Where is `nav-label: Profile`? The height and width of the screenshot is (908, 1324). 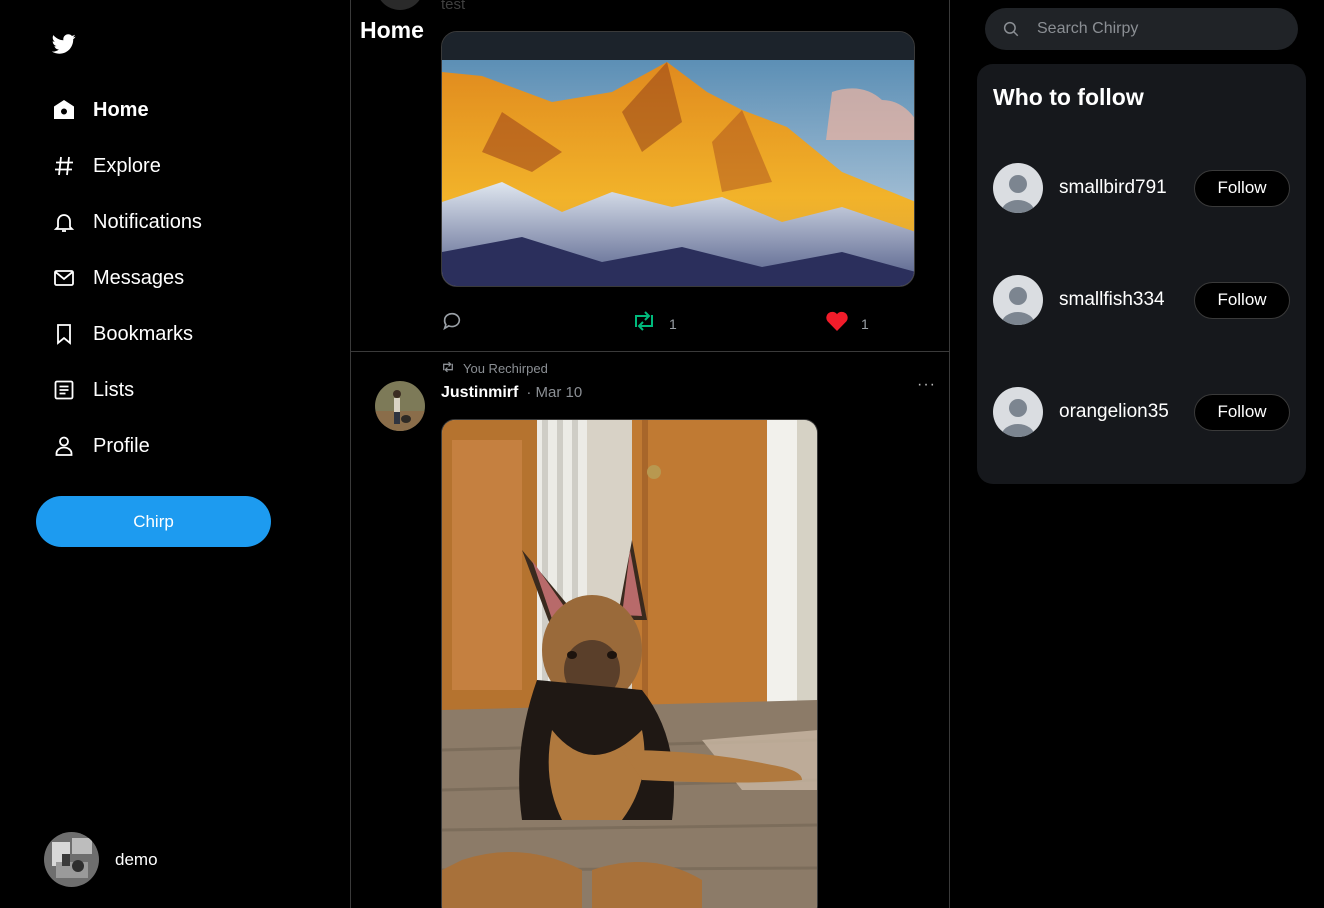
nav-label: Profile is located at coordinates (121, 445).